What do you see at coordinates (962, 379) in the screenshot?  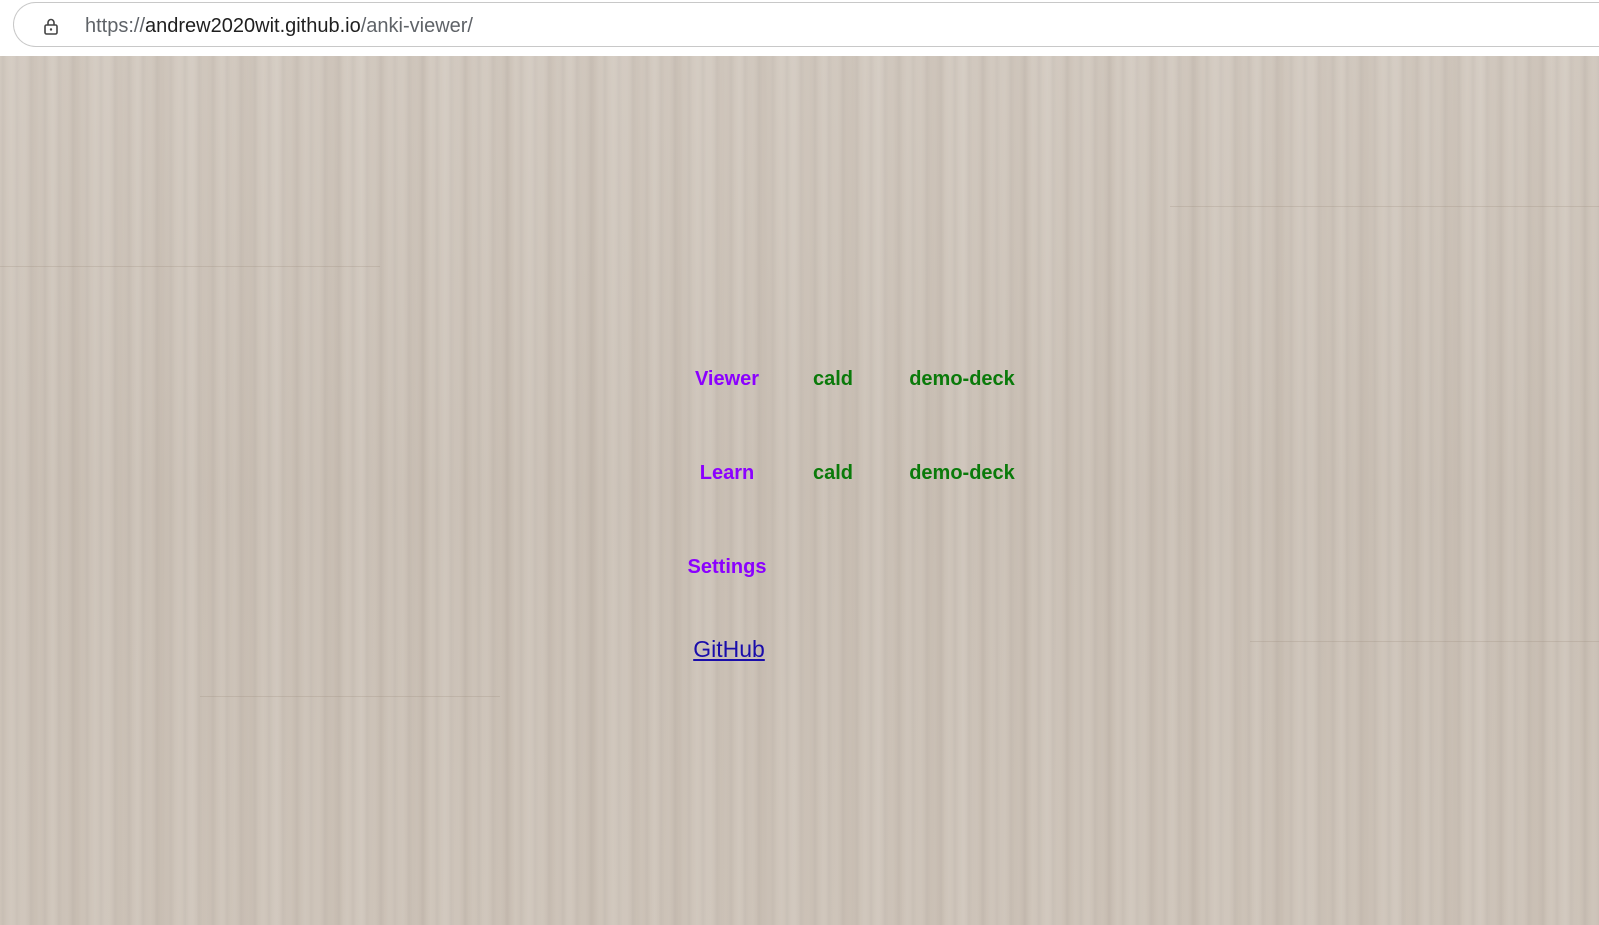 I see `viewer-deck-demo-deck-link: demo-deck` at bounding box center [962, 379].